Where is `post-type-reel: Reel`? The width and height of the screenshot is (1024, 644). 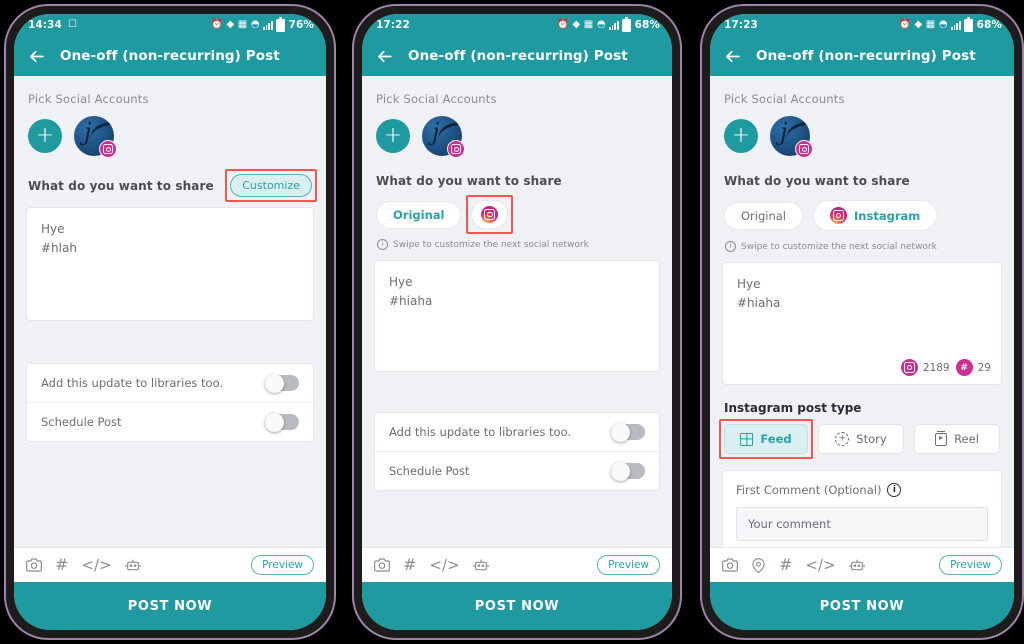
post-type-reel: Reel is located at coordinates (957, 439).